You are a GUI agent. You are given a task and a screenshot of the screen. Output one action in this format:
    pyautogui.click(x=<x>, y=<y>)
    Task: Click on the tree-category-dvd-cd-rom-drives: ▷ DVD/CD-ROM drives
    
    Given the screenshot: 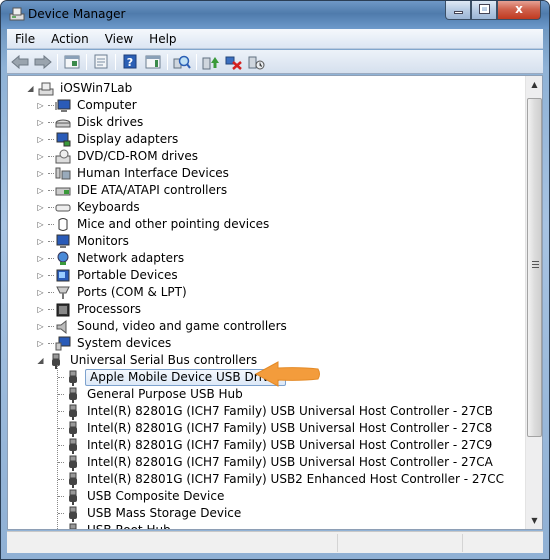 What is the action you would take?
    pyautogui.click(x=118, y=156)
    